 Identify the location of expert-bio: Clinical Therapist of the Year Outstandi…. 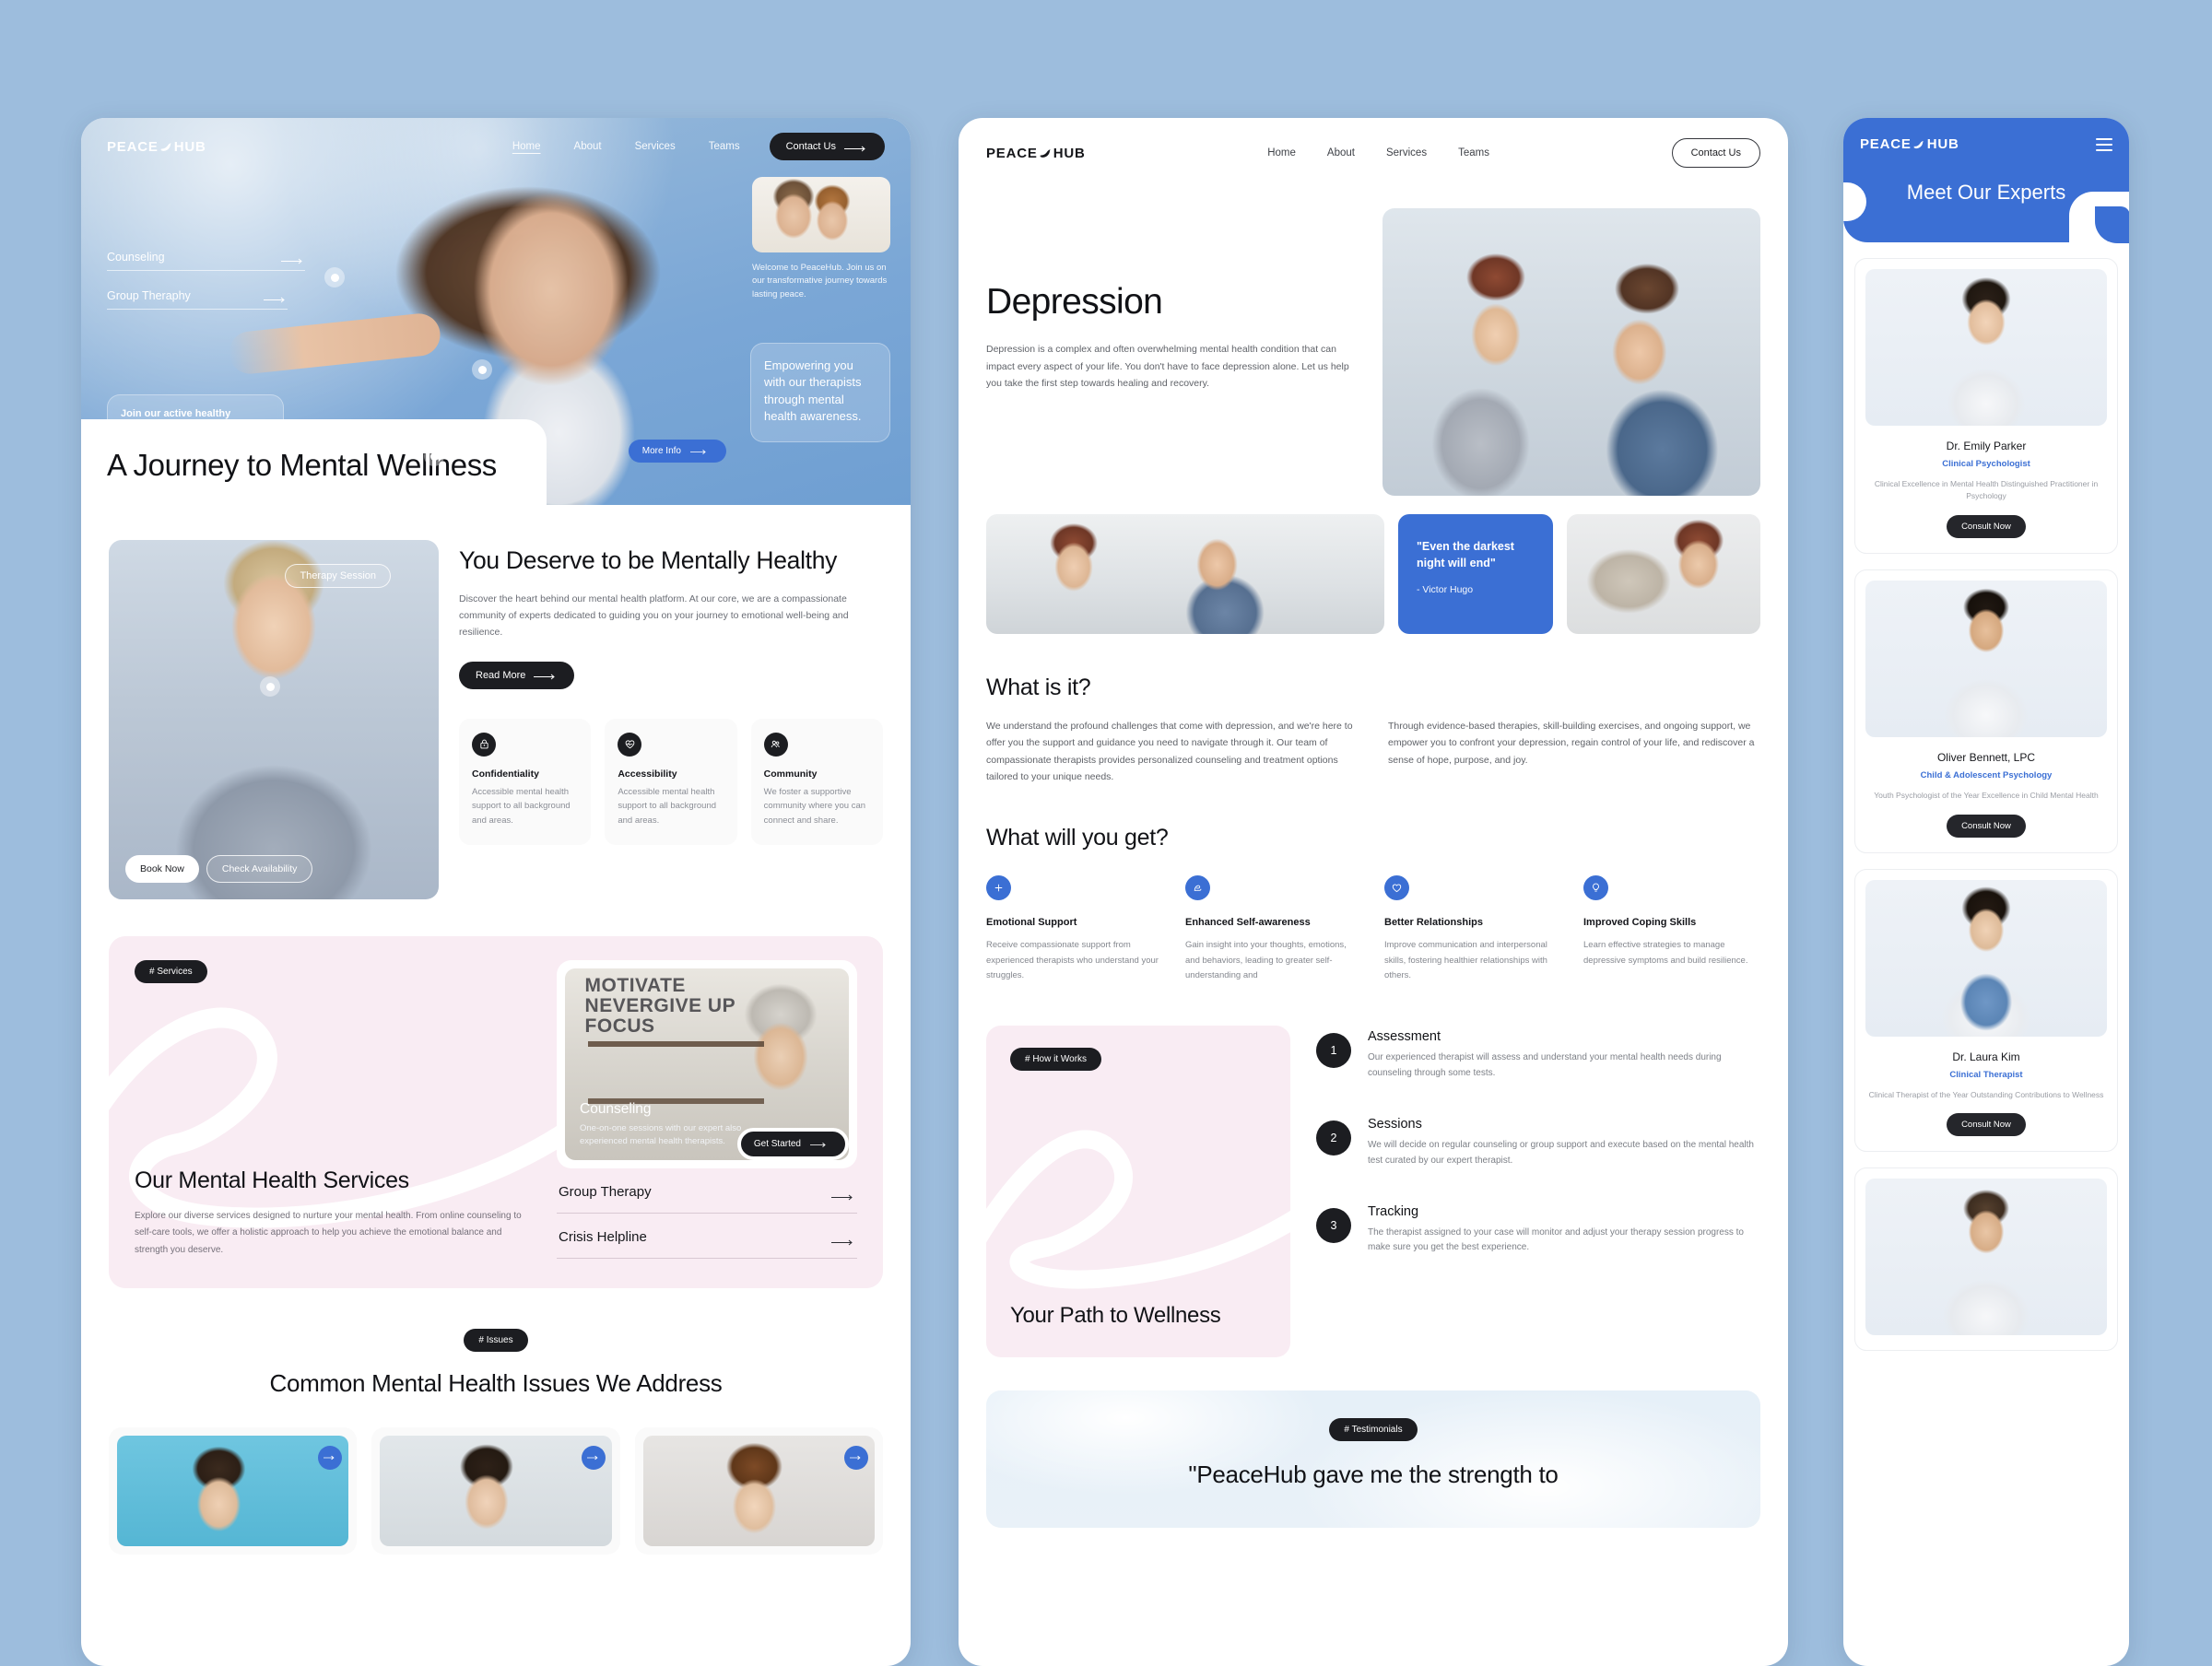
(1986, 1094).